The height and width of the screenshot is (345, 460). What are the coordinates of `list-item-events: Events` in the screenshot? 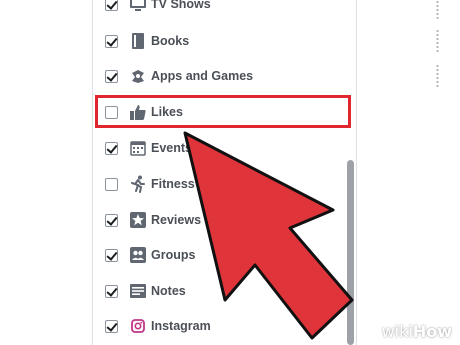 It's located at (218, 148).